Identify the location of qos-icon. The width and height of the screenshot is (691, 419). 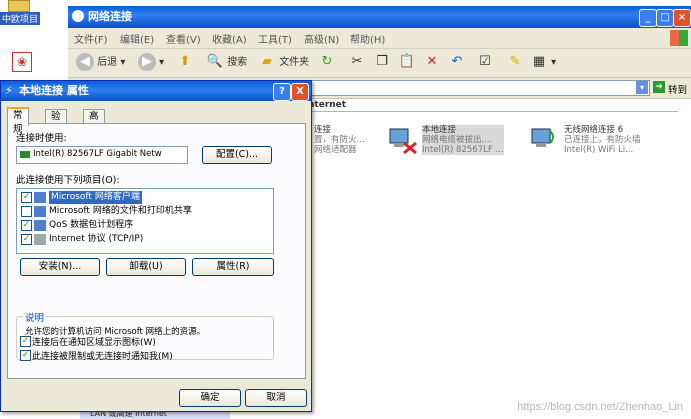
(40, 225).